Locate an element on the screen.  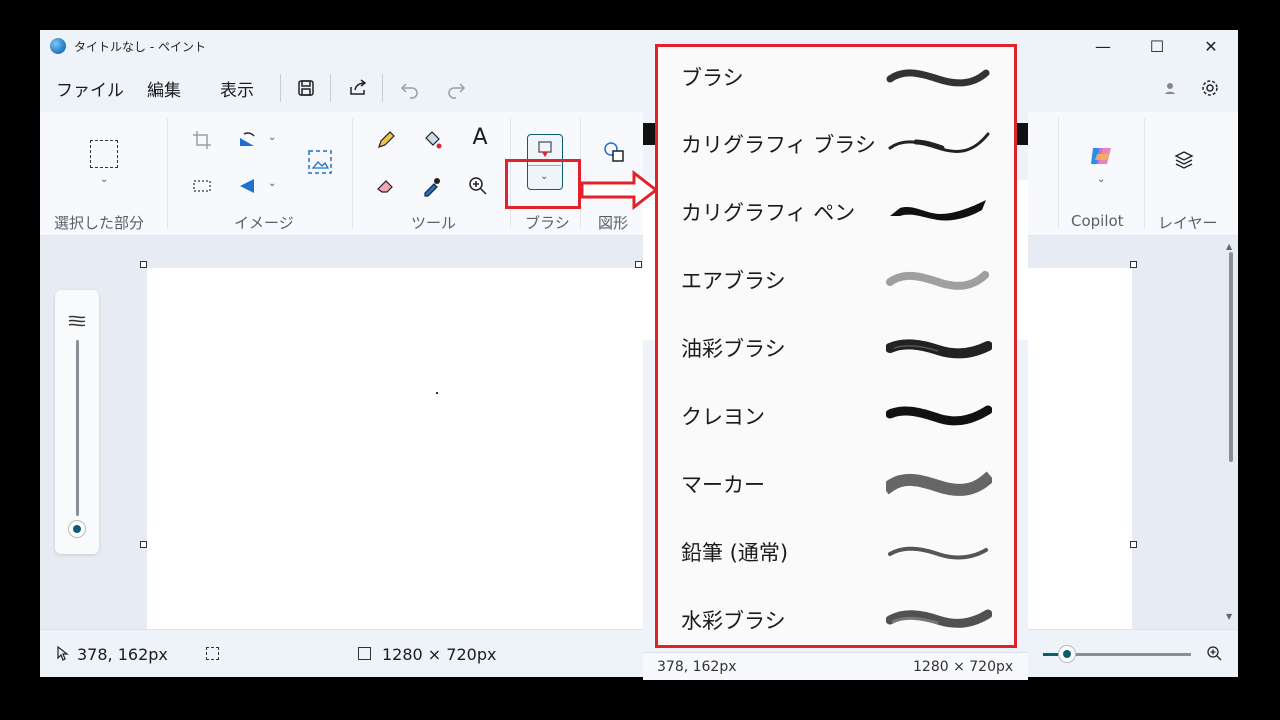
undo-icon is located at coordinates (410, 88).